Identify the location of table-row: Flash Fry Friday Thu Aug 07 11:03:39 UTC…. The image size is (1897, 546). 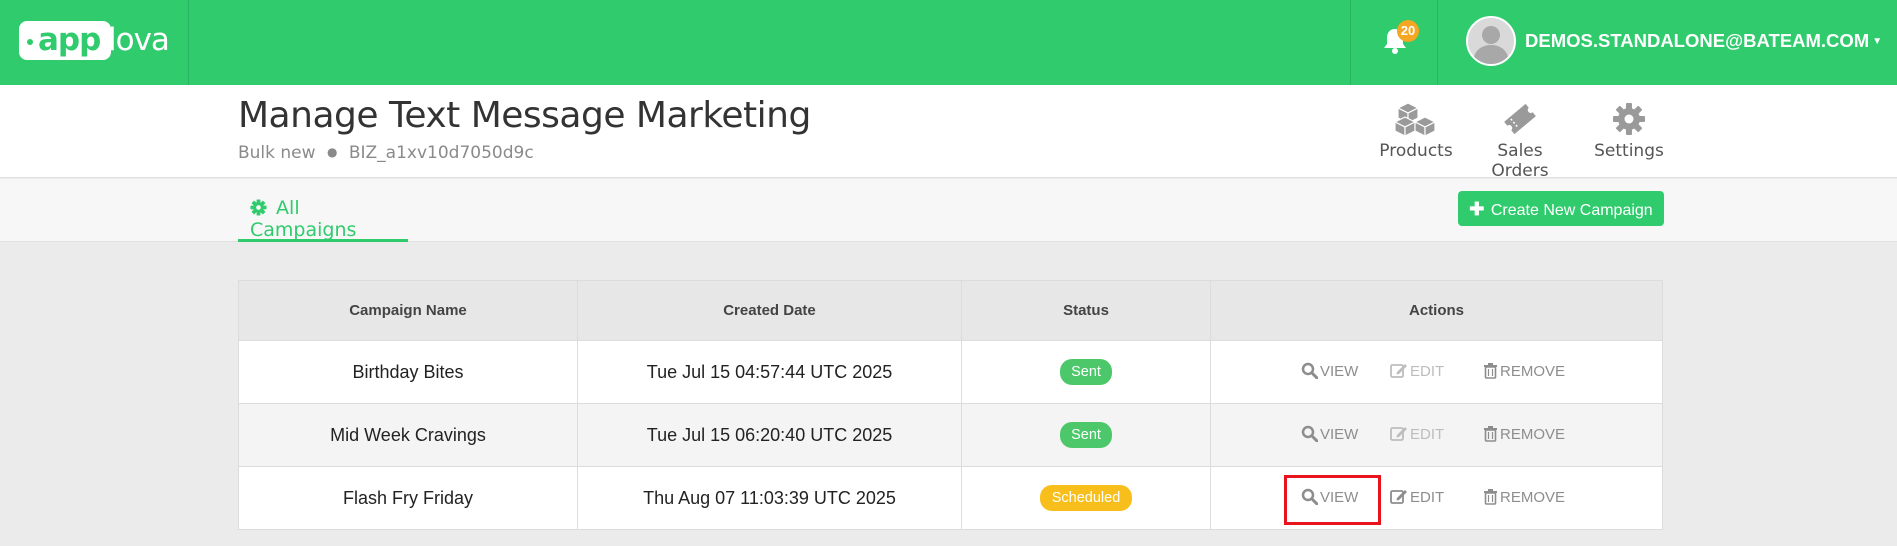
(950, 498).